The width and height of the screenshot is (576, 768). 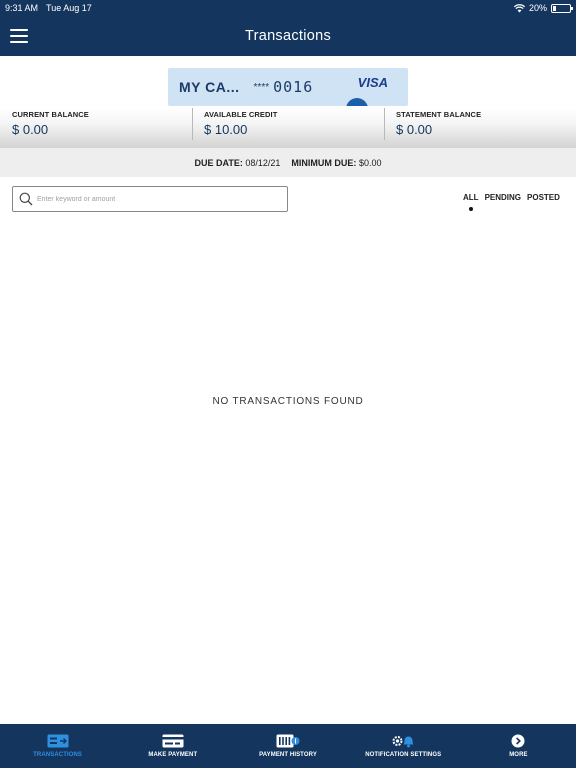 What do you see at coordinates (58, 741) in the screenshot?
I see `transactions-icon` at bounding box center [58, 741].